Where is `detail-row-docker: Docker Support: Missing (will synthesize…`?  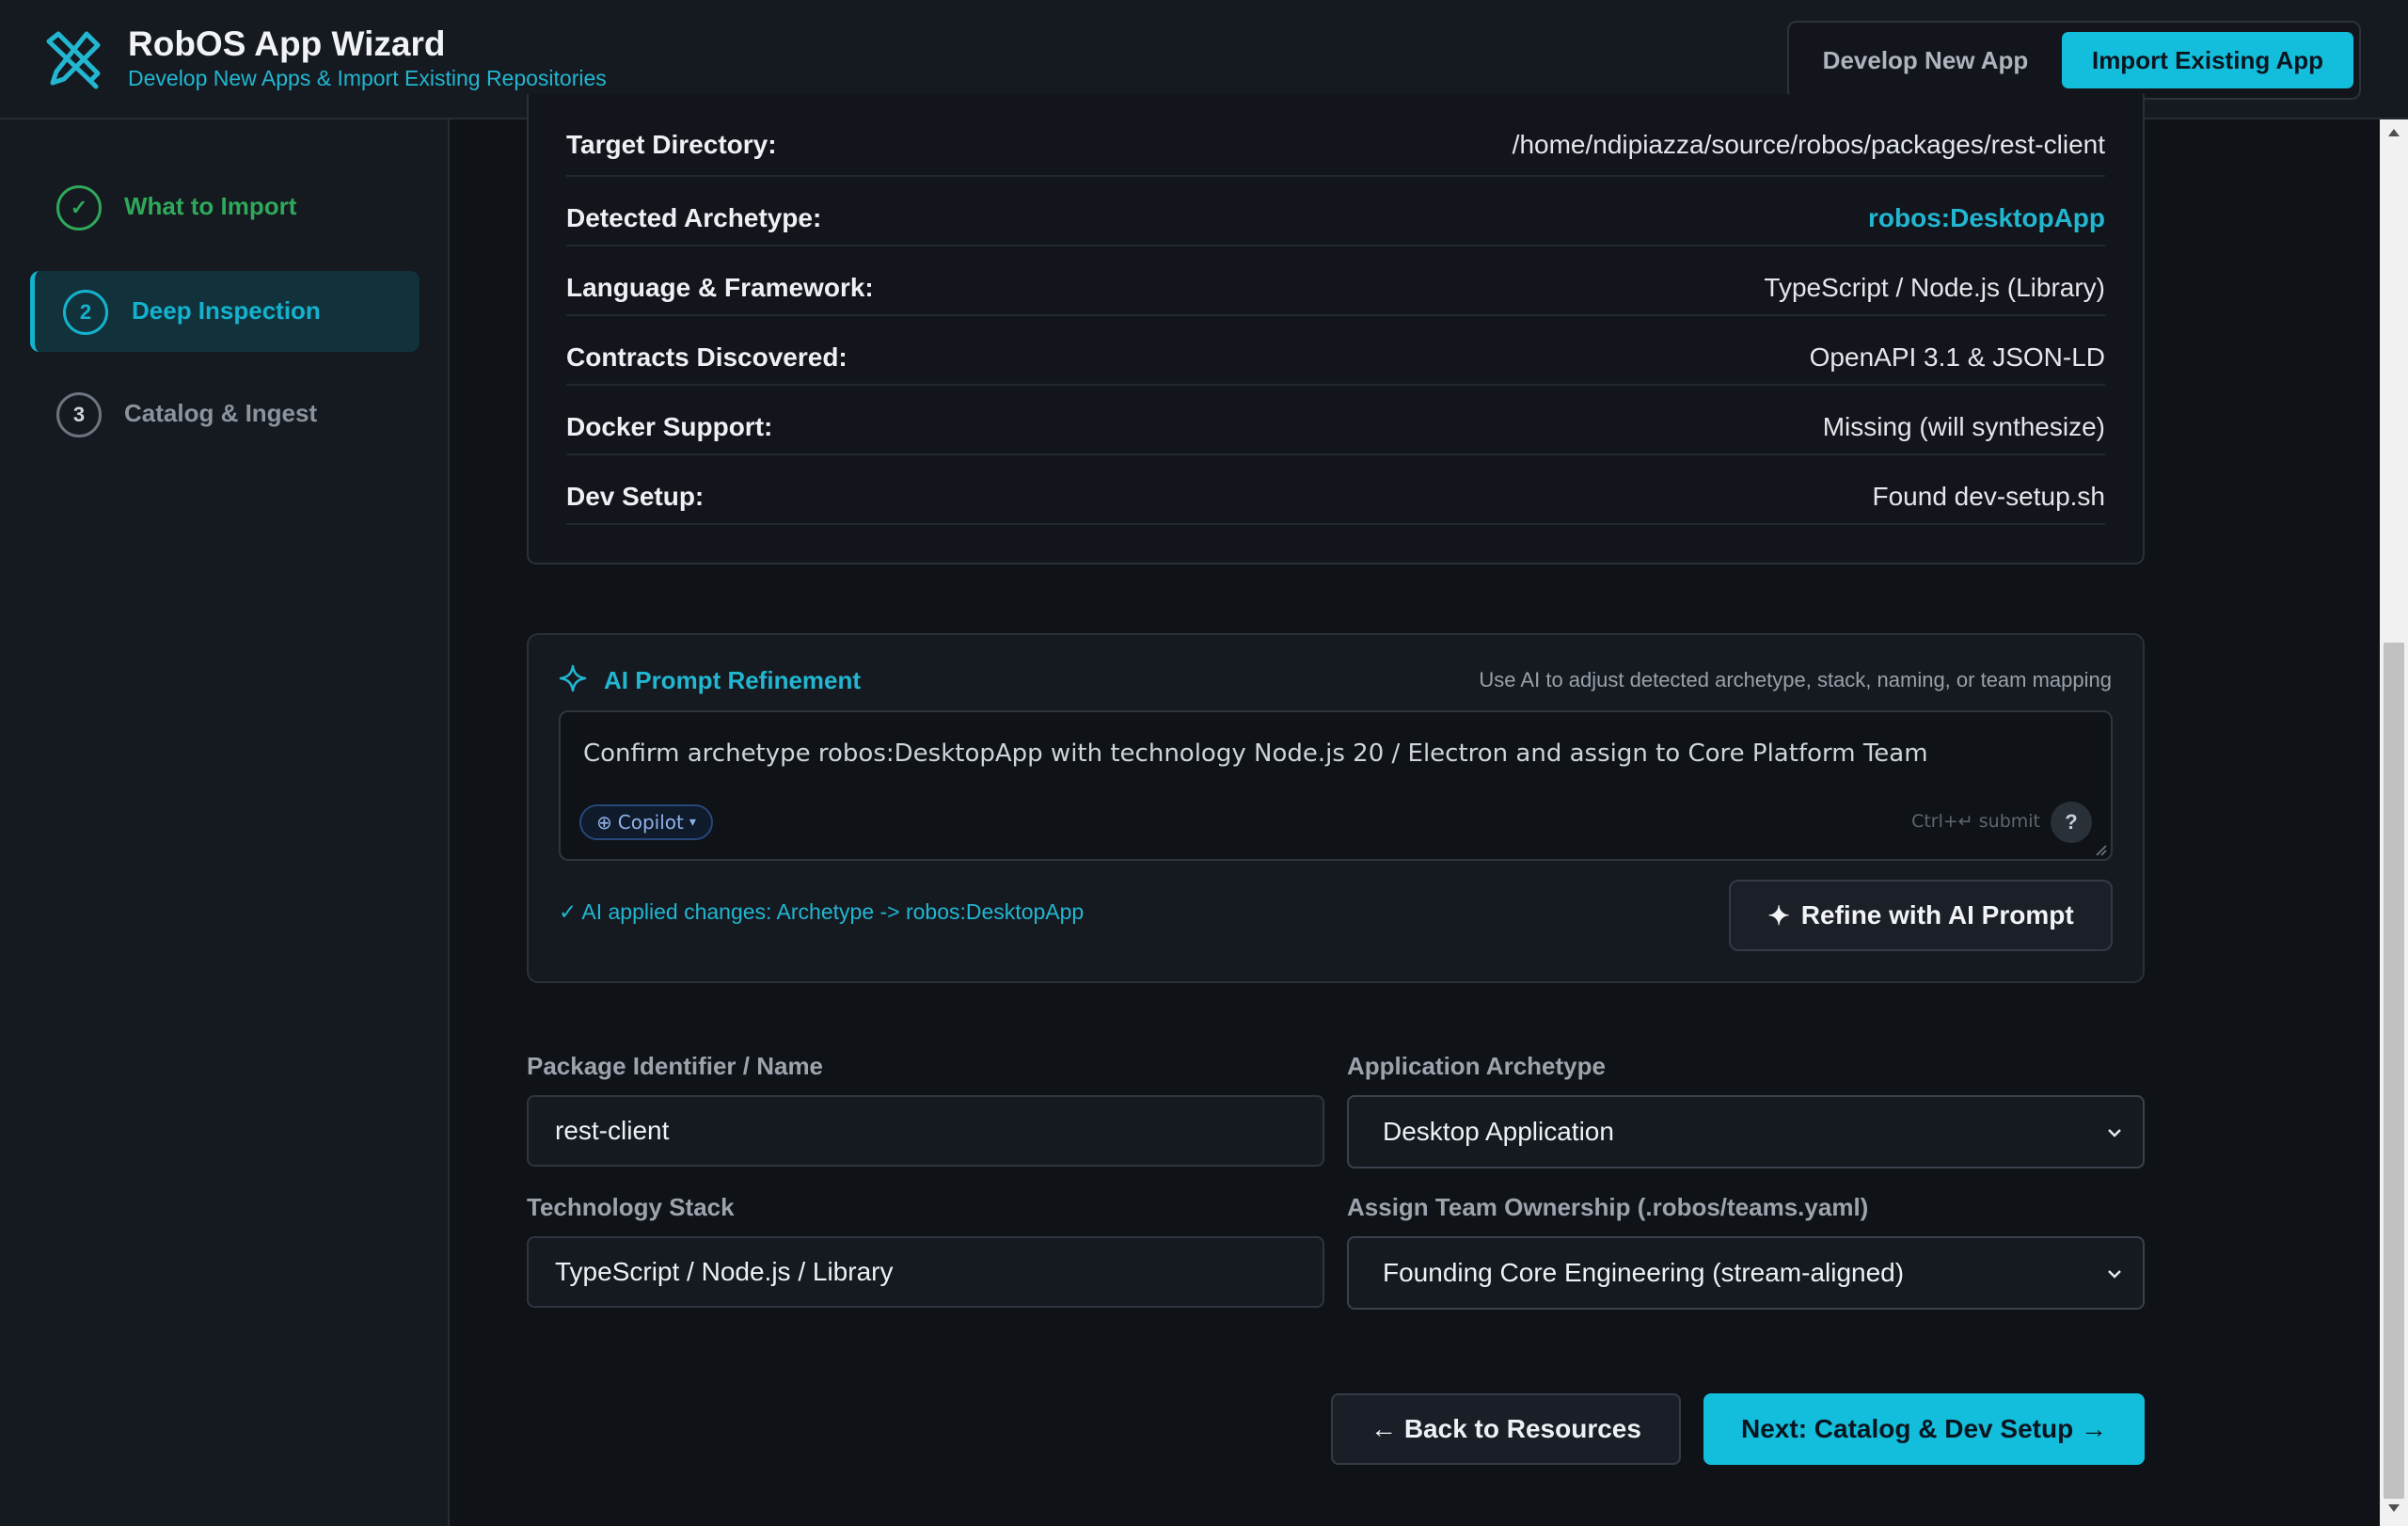
detail-row-docker: Docker Support: Missing (will synthesize… is located at coordinates (1335, 420).